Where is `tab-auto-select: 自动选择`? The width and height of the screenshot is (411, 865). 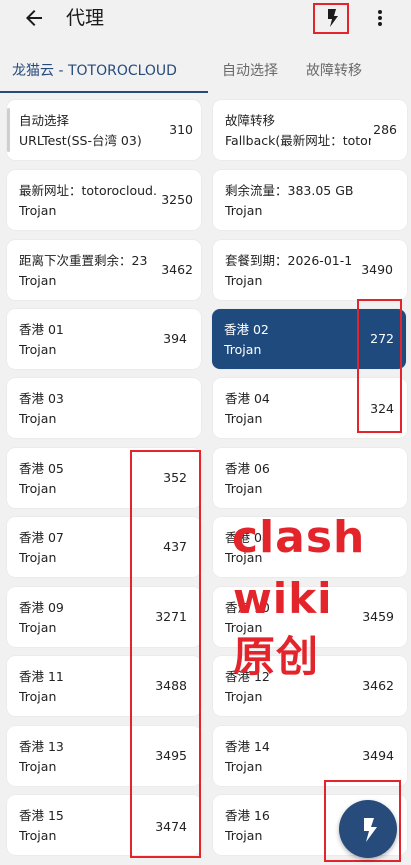 tab-auto-select: 自动选择 is located at coordinates (250, 71).